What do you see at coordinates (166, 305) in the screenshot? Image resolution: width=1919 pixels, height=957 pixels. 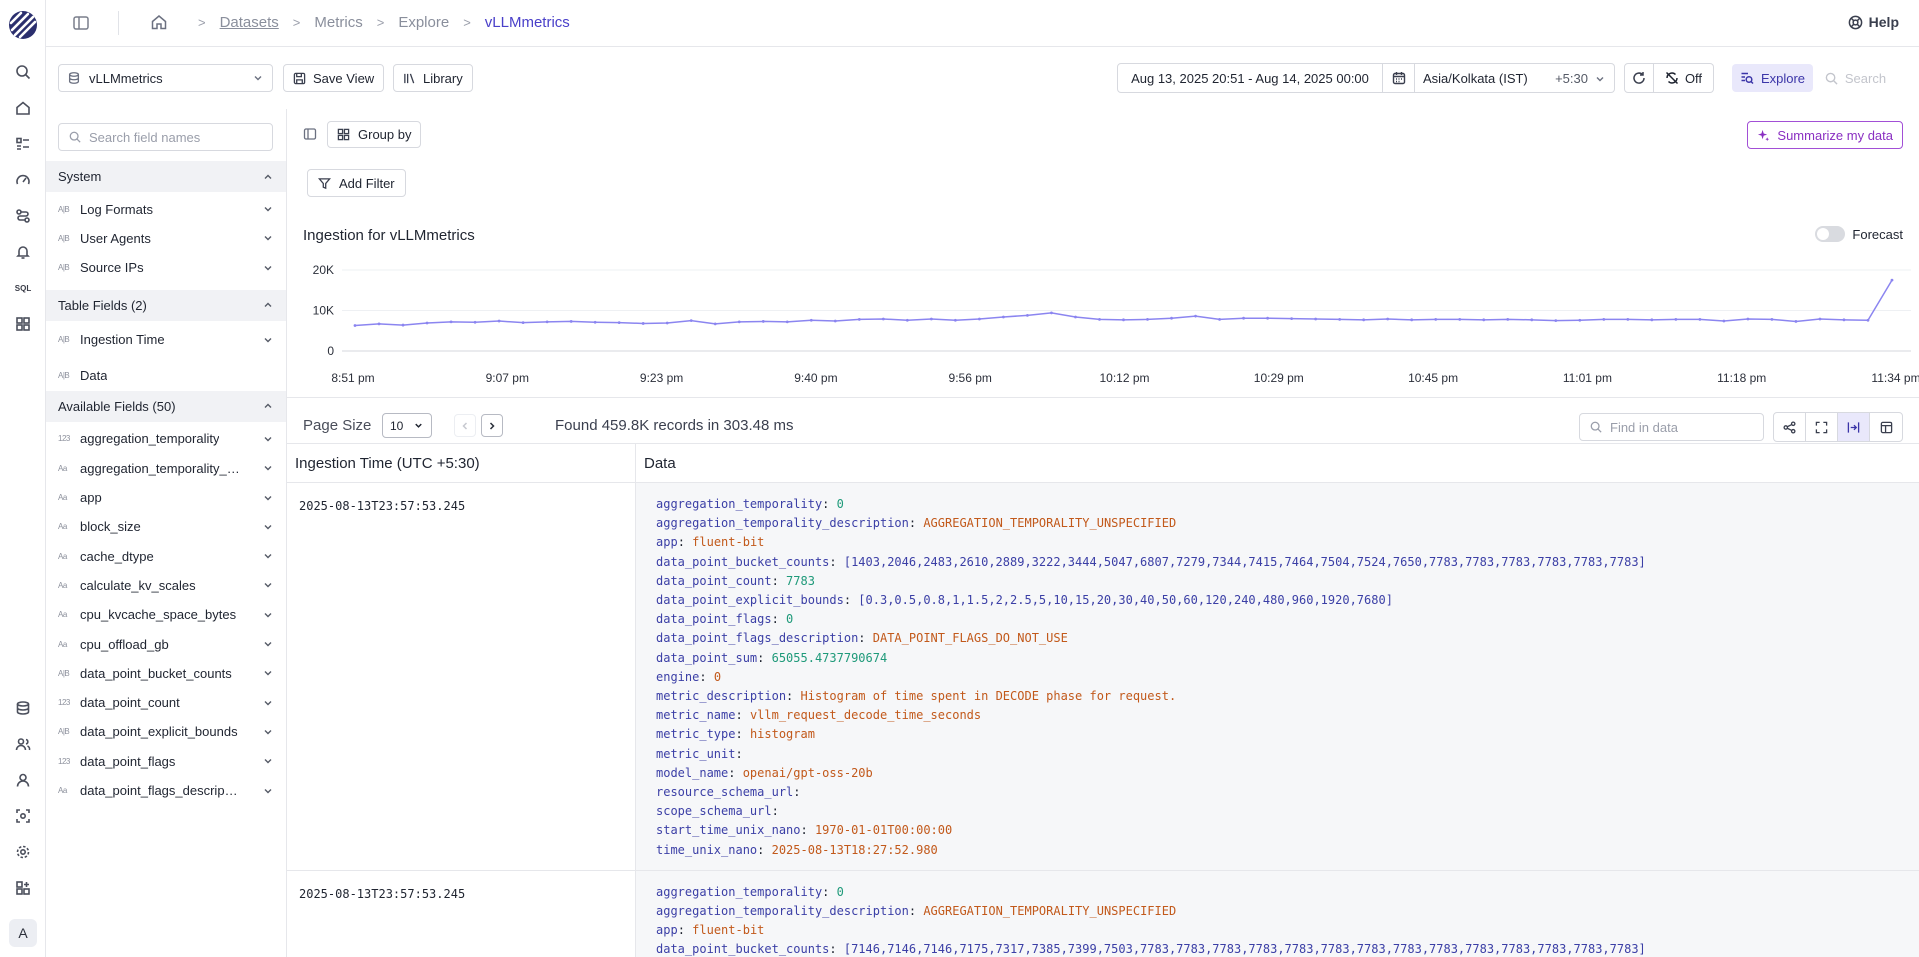 I see `section-table-fields: Table Fields (2)` at bounding box center [166, 305].